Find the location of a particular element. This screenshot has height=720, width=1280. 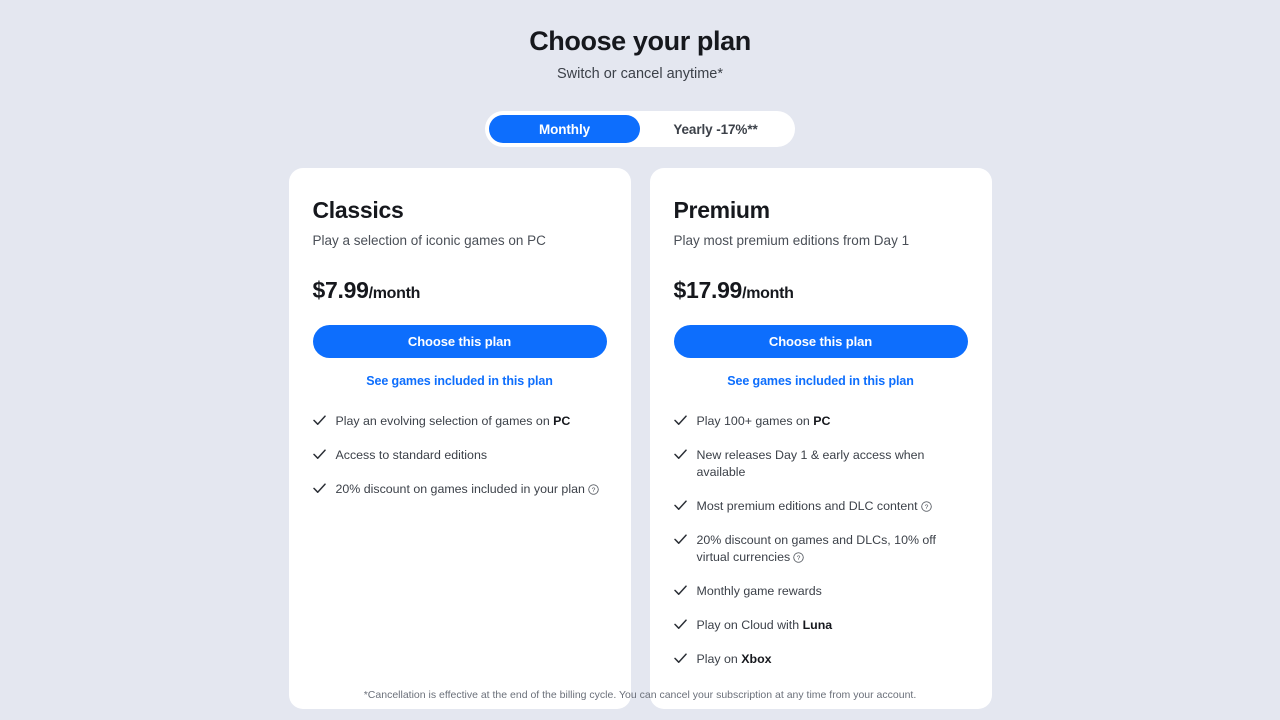

plan-tagline: Play most premium editions from Day 1 is located at coordinates (791, 240).